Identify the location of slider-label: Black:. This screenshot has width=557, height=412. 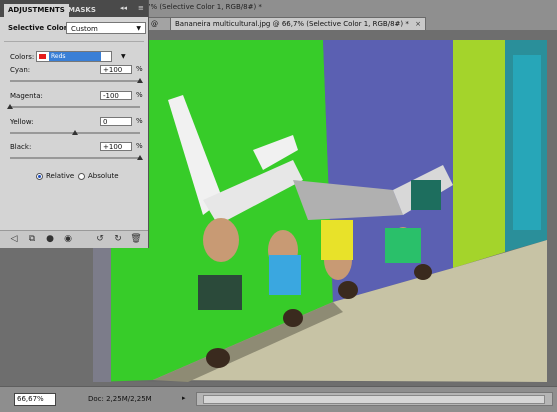
(21, 147).